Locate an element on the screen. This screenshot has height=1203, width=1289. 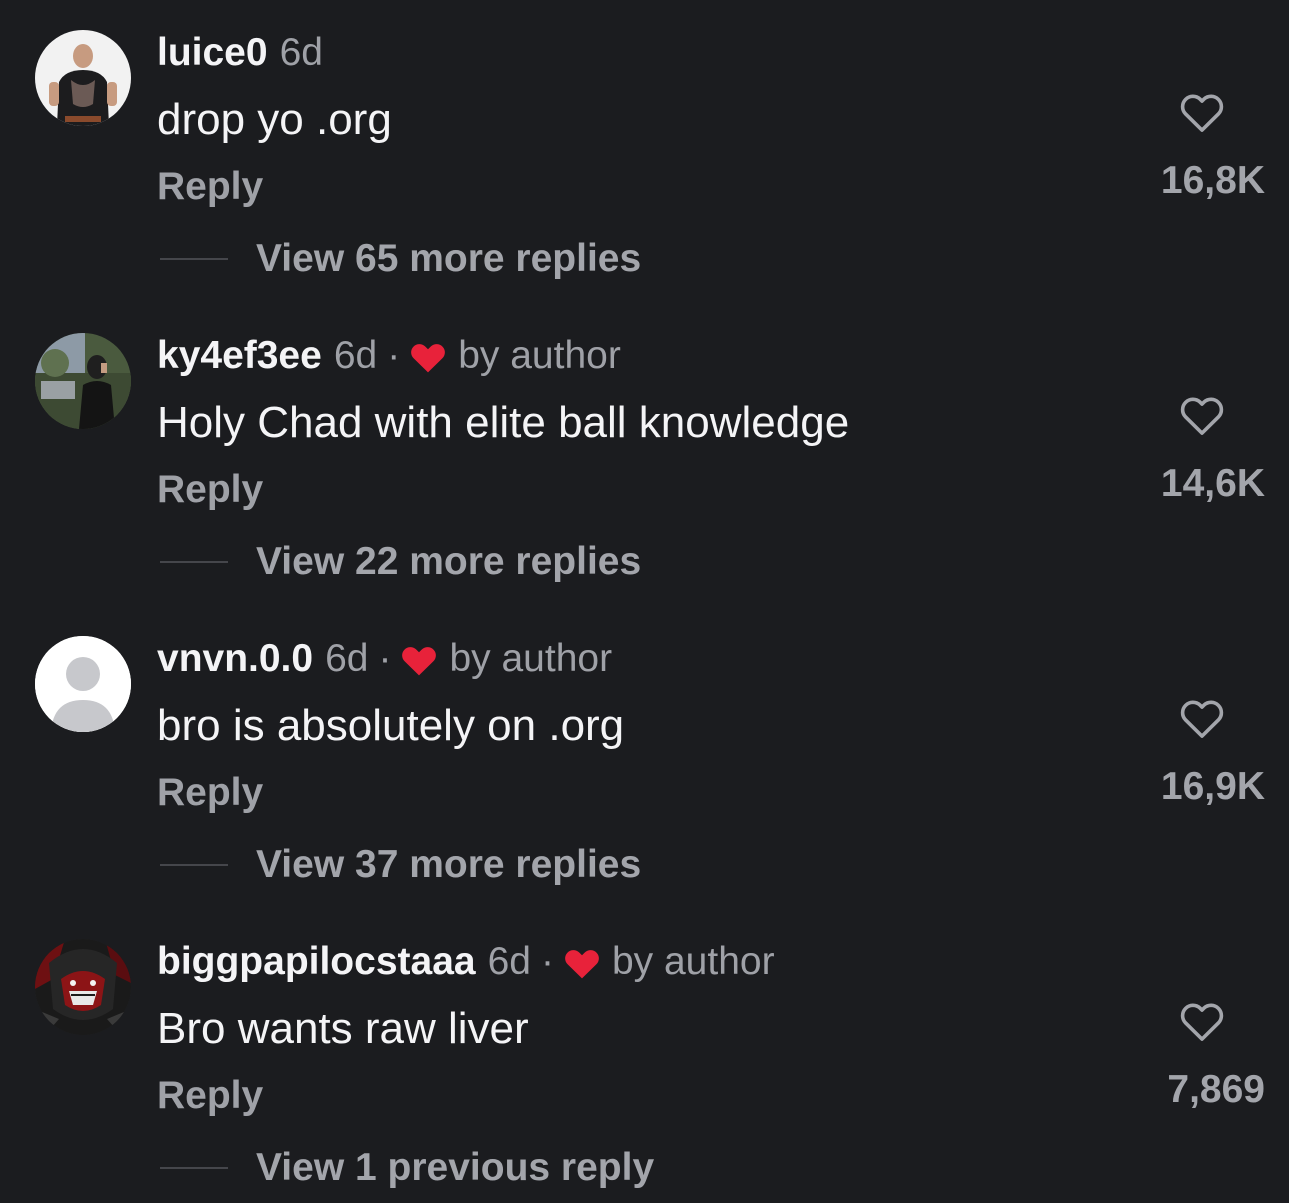
anime-art-avatar is located at coordinates (83, 987).